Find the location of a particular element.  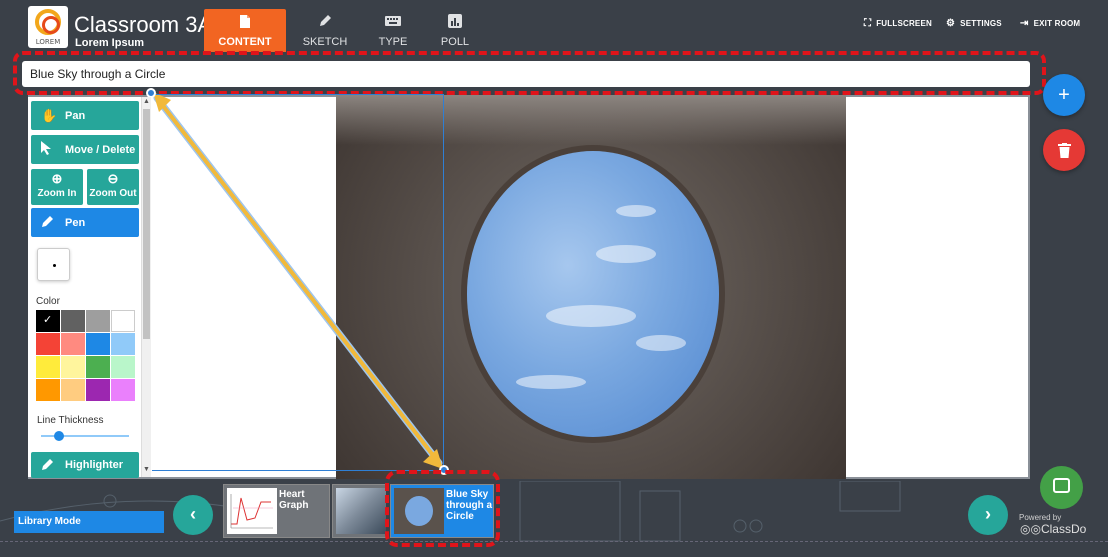

trash-icon is located at coordinates (1064, 150).